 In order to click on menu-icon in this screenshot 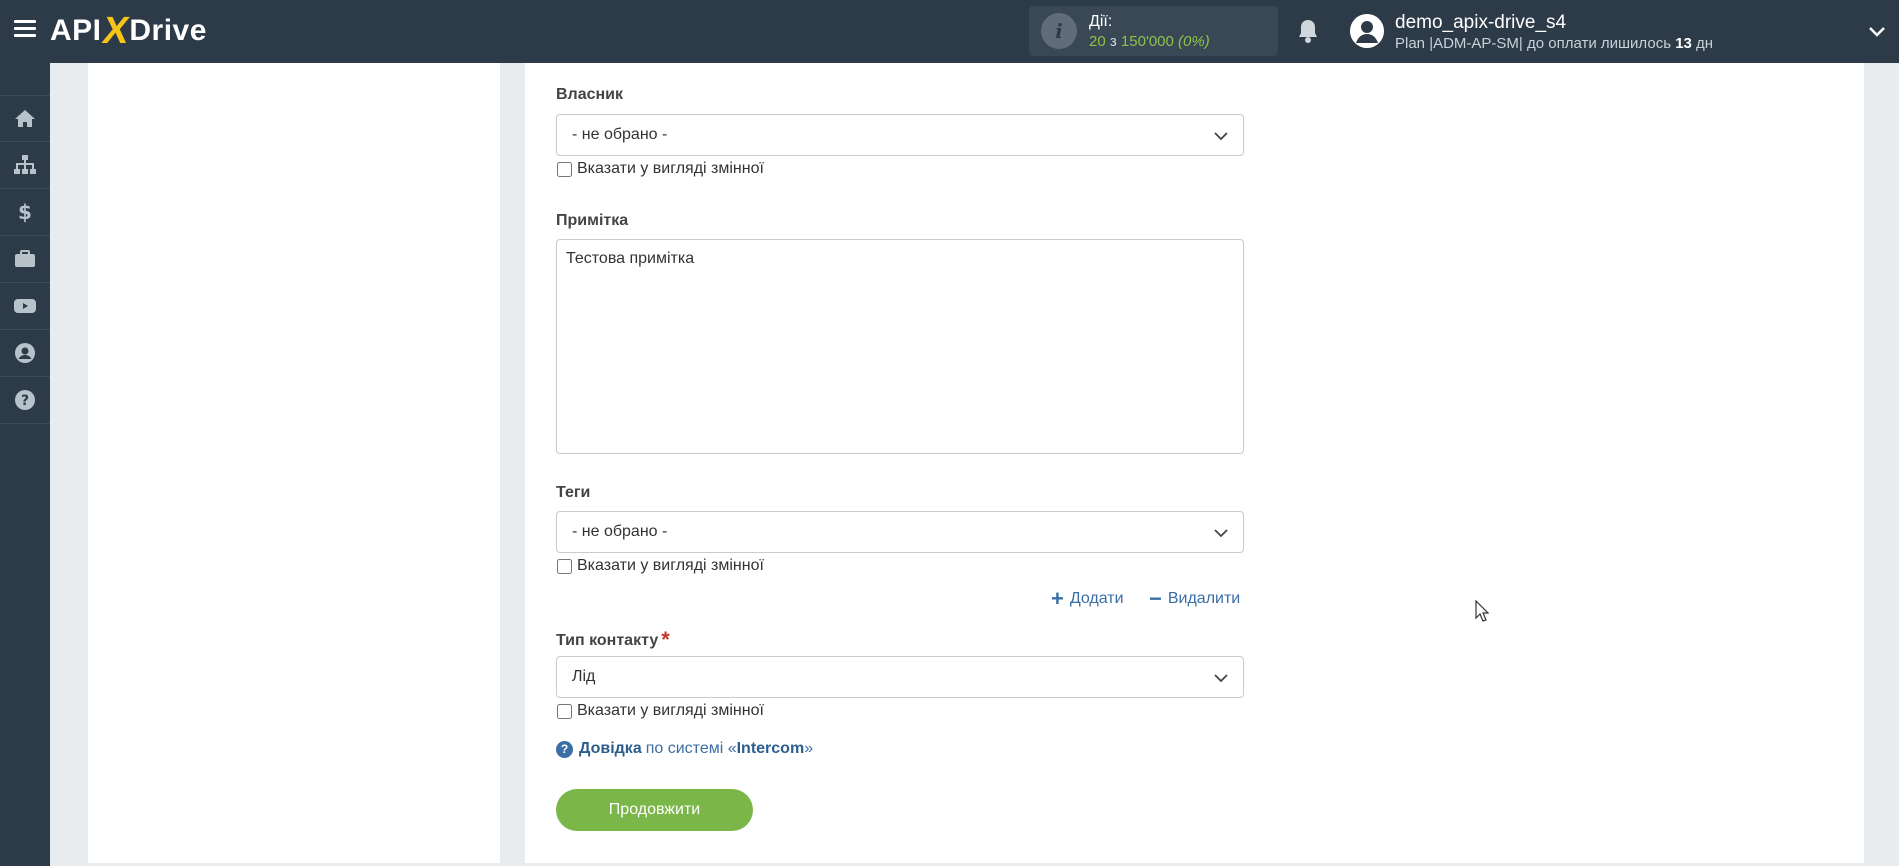, I will do `click(25, 29)`.